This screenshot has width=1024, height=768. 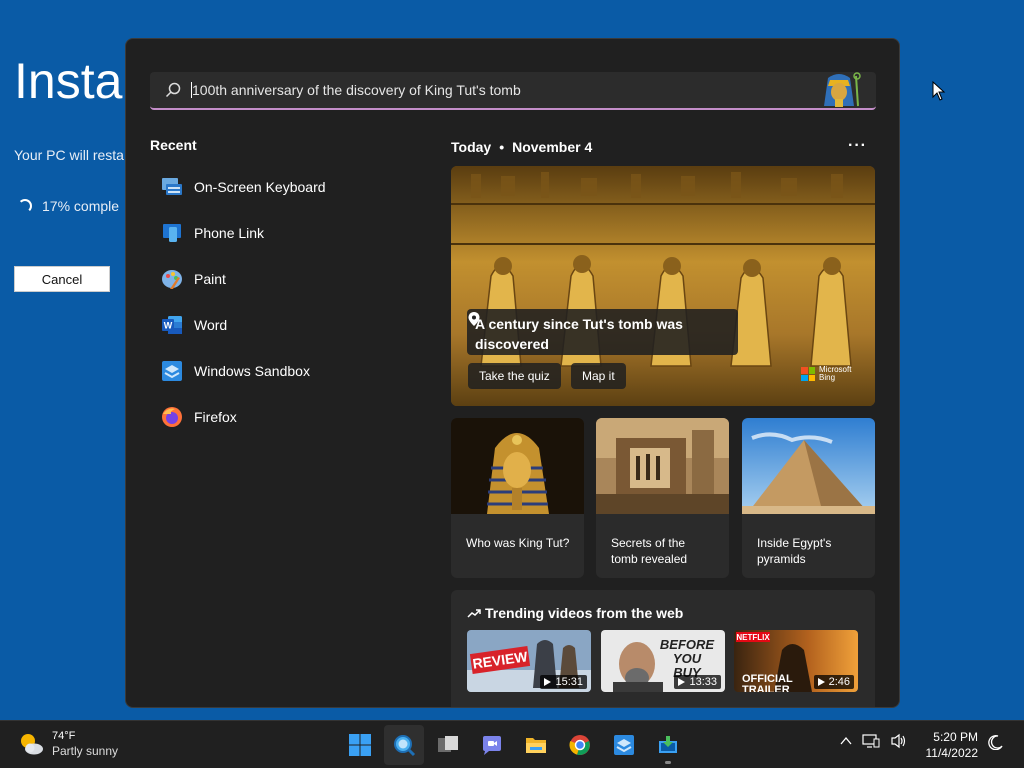 I want to click on video-duration: 13:33, so click(x=697, y=682).